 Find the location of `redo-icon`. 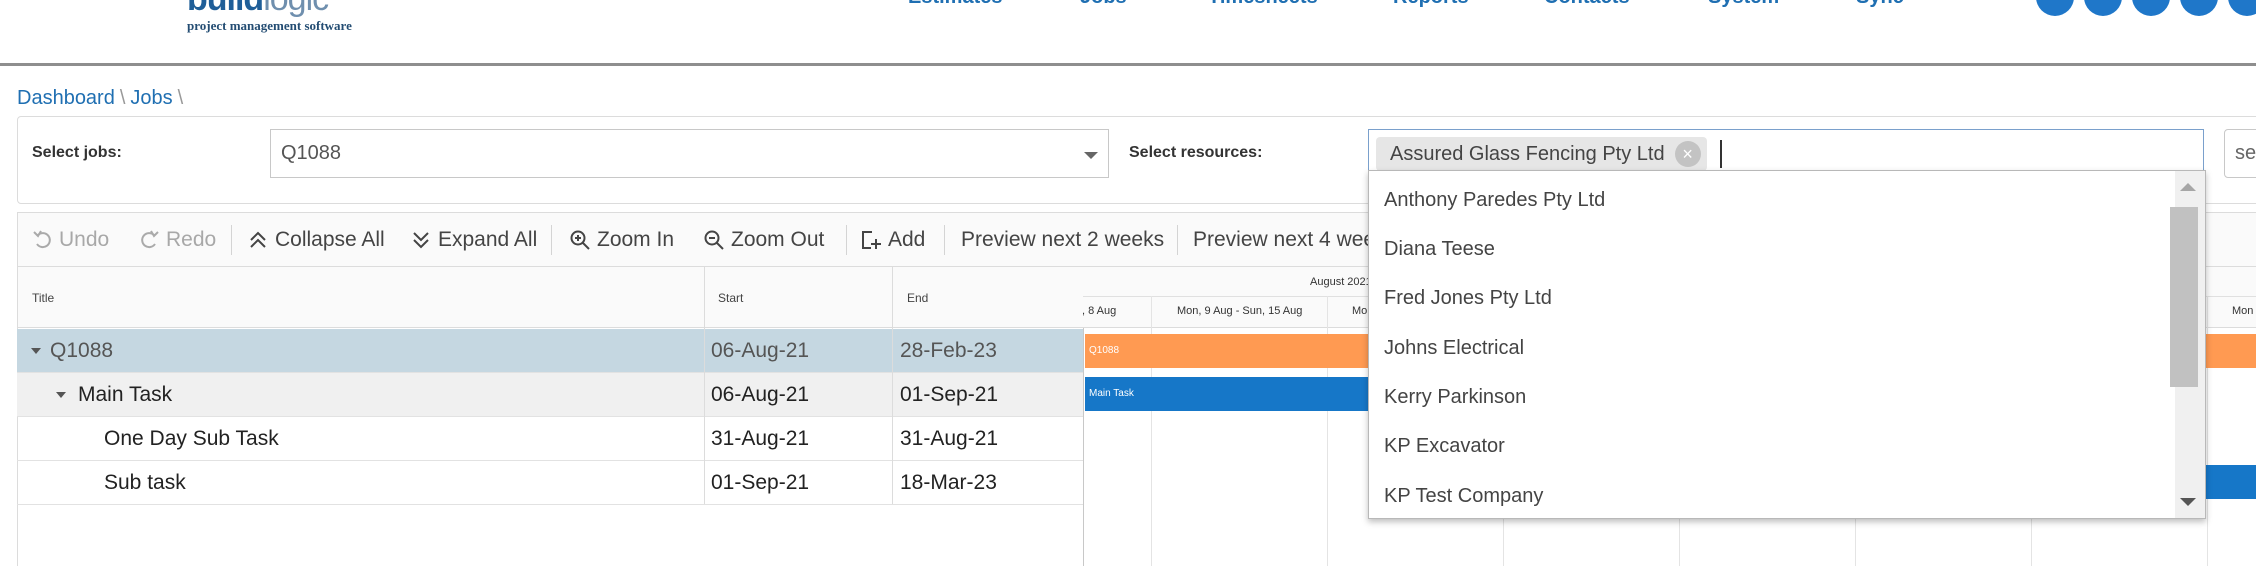

redo-icon is located at coordinates (150, 239).